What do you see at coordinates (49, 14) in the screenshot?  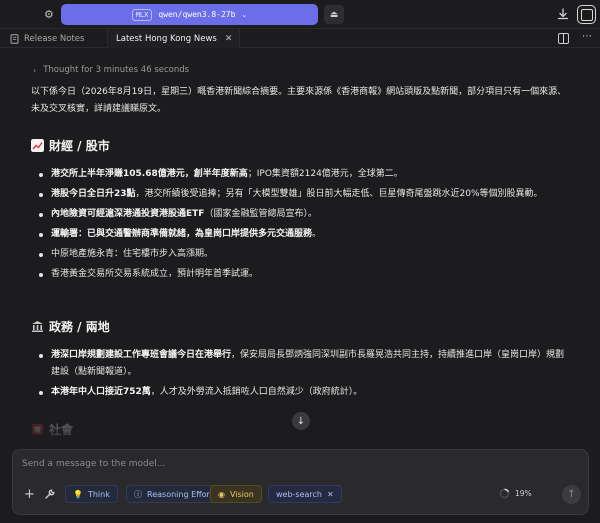 I see `gear-icon: ⚙` at bounding box center [49, 14].